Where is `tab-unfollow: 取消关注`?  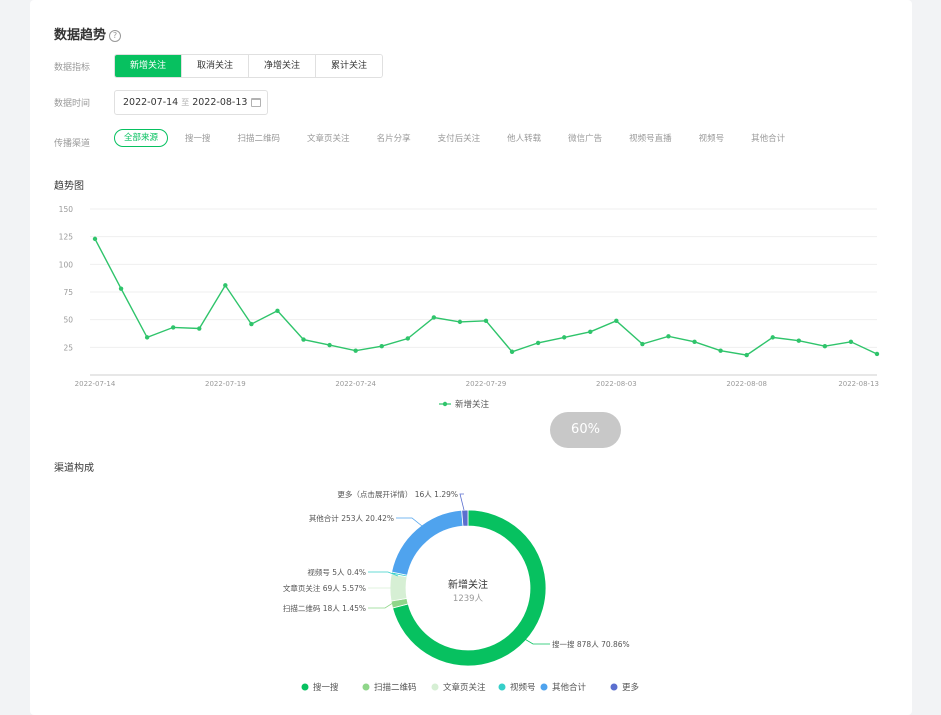 tab-unfollow: 取消关注 is located at coordinates (215, 66).